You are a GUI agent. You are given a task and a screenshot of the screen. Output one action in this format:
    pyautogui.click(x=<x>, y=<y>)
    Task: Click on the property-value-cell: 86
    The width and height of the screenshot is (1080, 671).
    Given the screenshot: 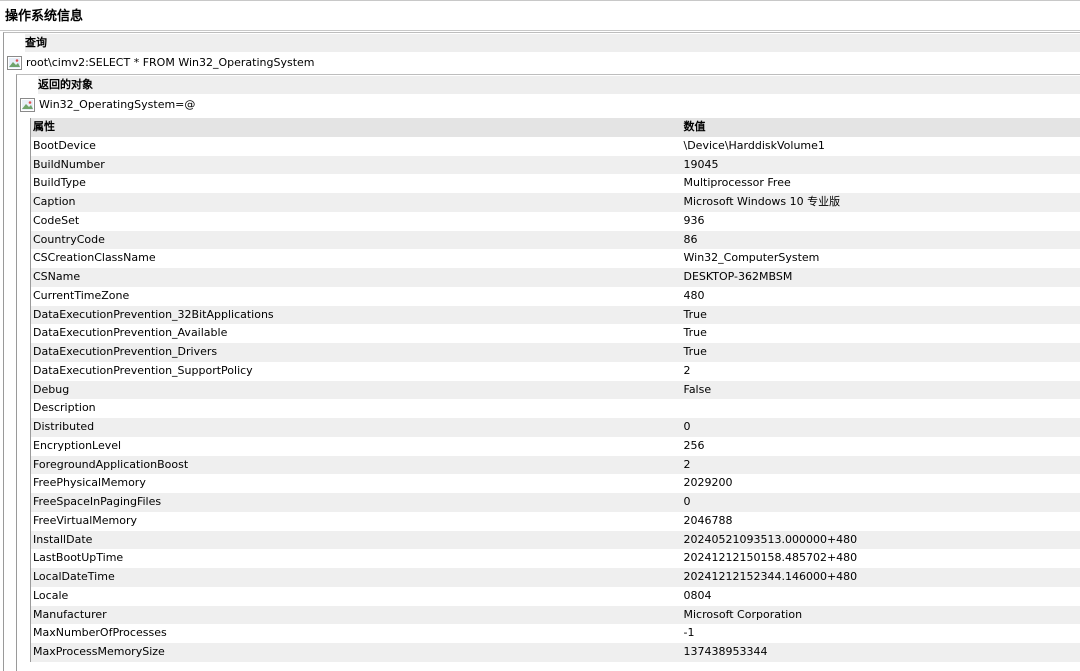 What is the action you would take?
    pyautogui.click(x=881, y=240)
    